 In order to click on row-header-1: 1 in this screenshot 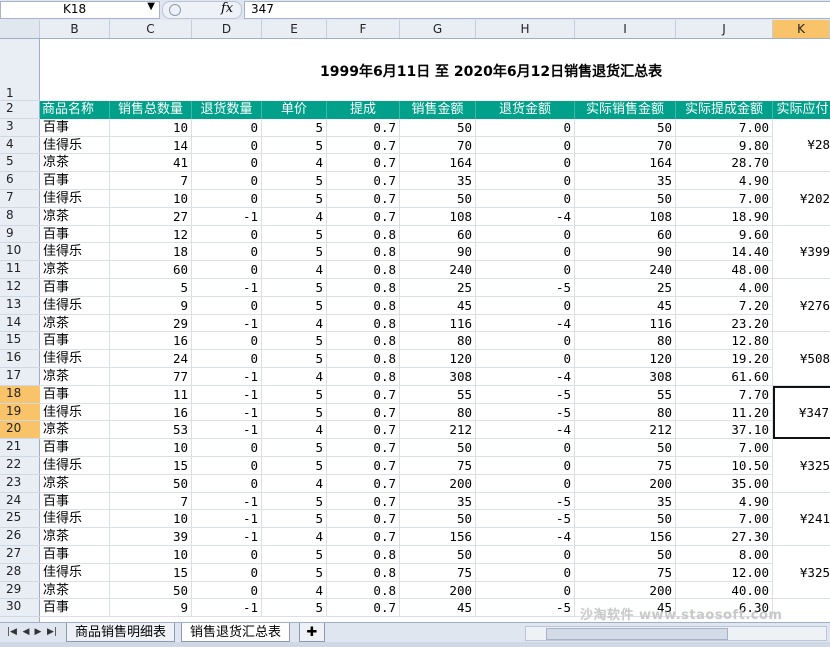, I will do `click(20, 70)`.